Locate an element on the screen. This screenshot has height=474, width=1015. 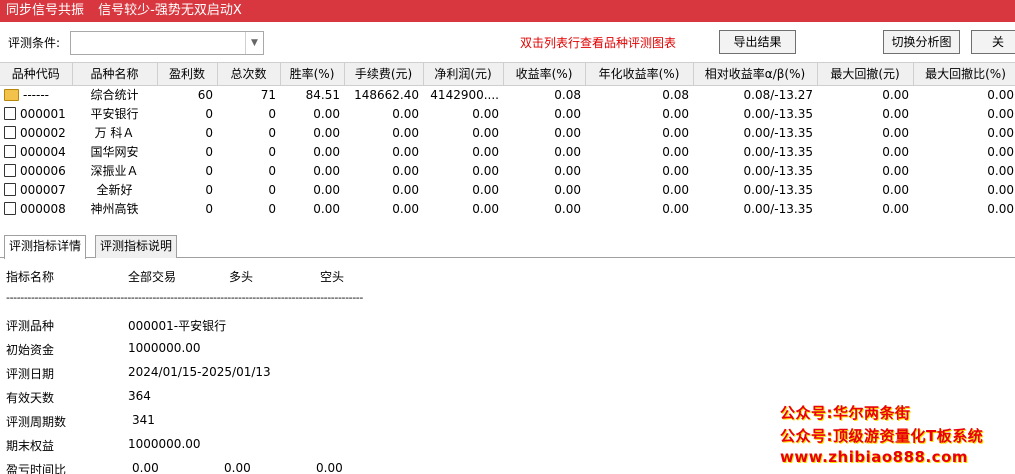
cell-code: 000001 is located at coordinates (36, 113).